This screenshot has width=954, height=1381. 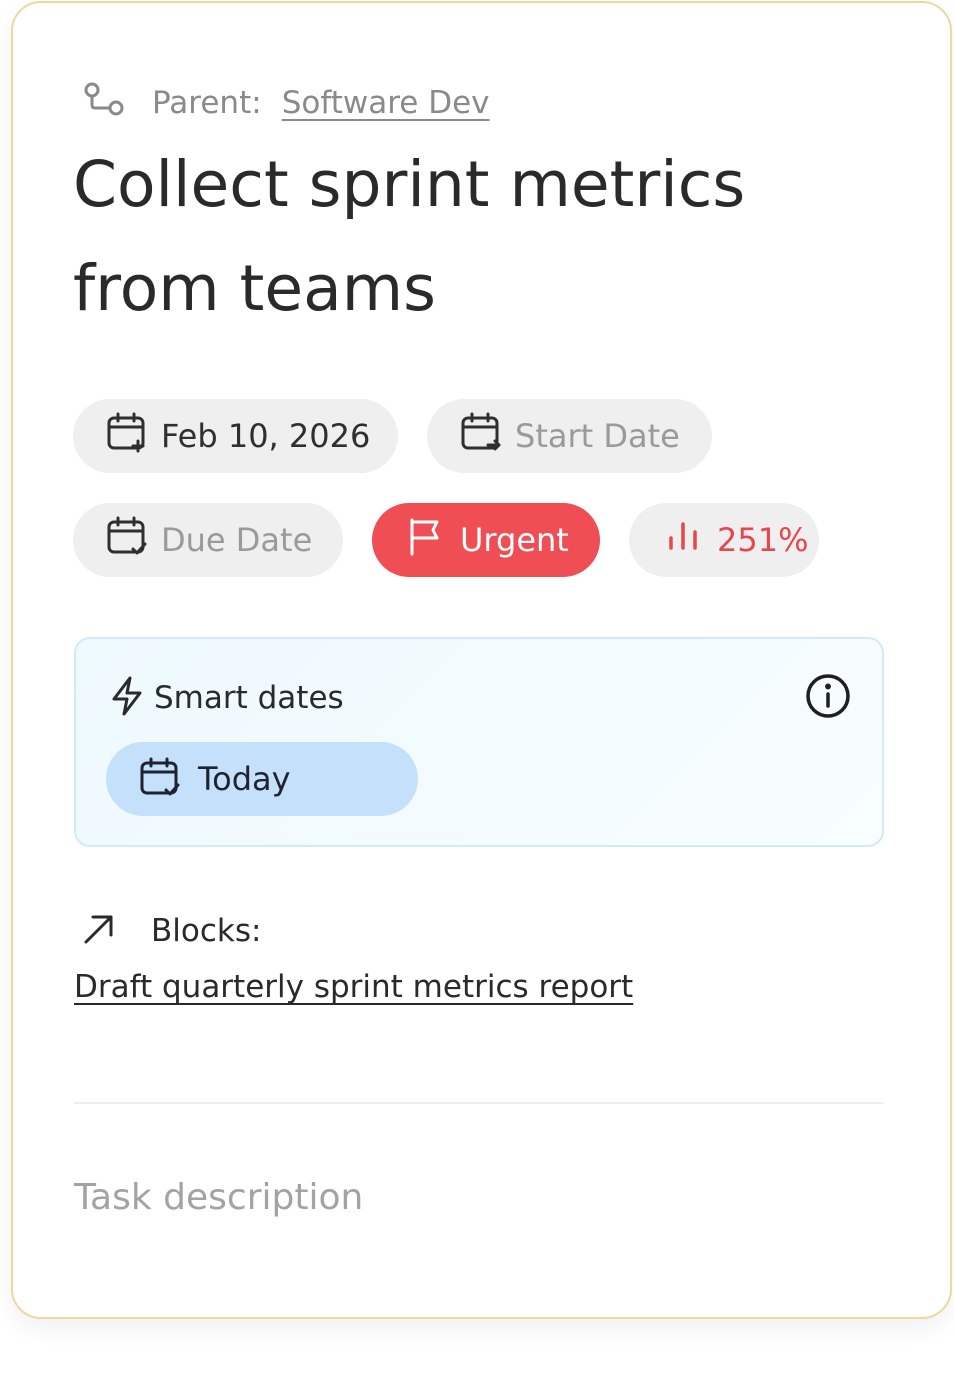 What do you see at coordinates (127, 436) in the screenshot?
I see `calendar-plus-icon` at bounding box center [127, 436].